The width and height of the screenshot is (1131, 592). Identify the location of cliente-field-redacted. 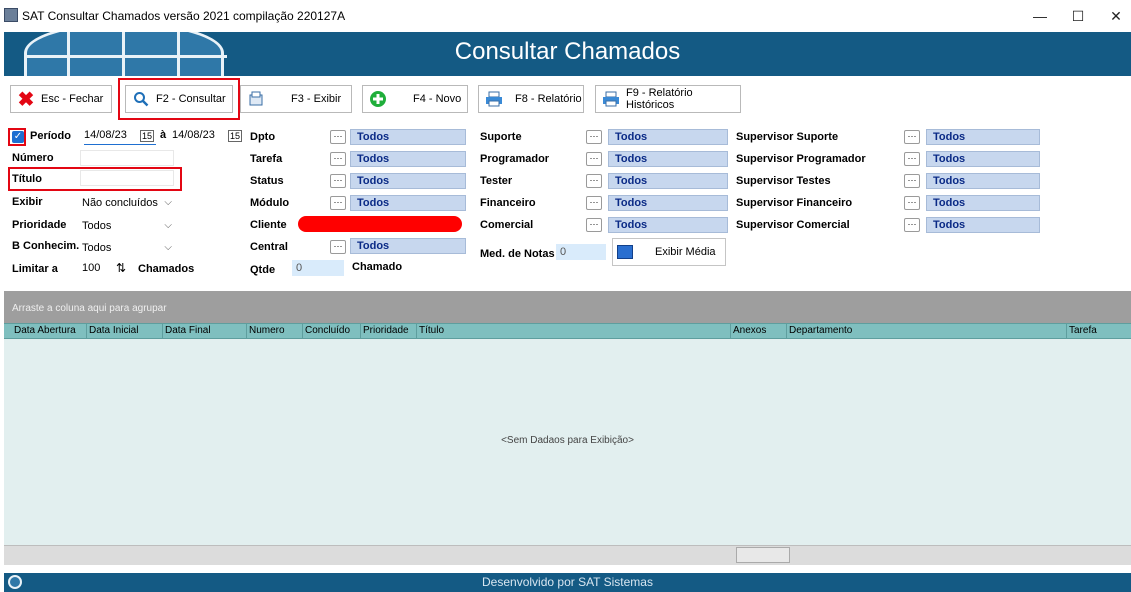
(380, 224).